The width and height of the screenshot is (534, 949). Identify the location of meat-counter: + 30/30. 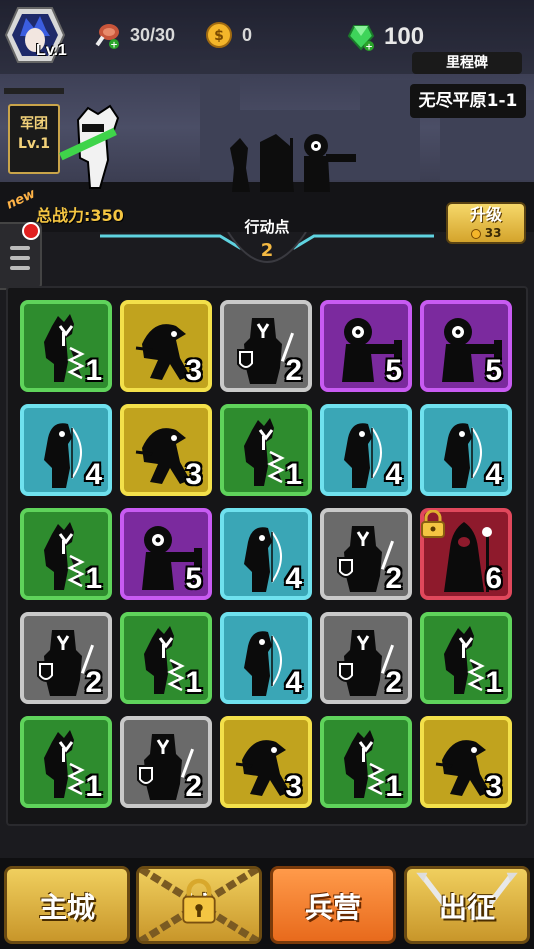
(133, 35).